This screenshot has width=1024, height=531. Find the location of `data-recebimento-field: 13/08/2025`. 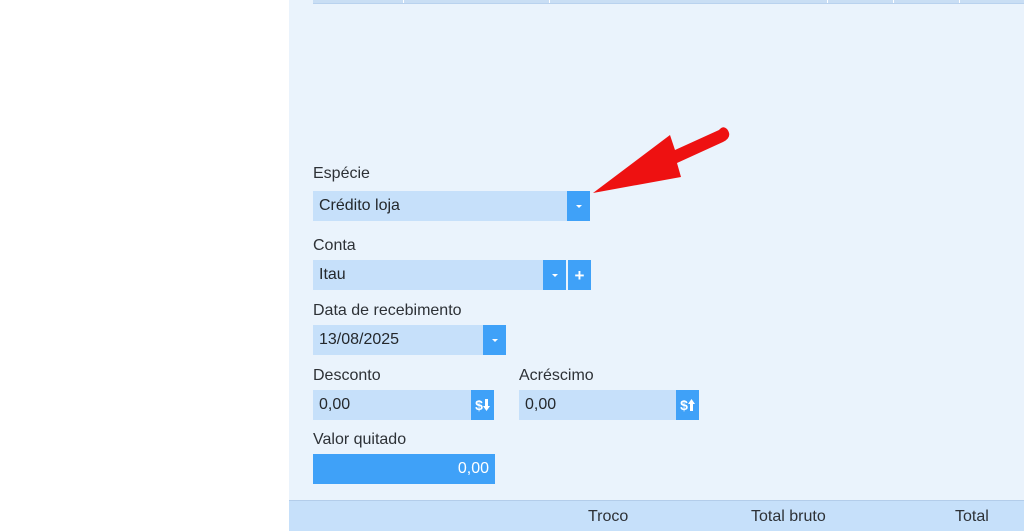

data-recebimento-field: 13/08/2025 is located at coordinates (398, 340).